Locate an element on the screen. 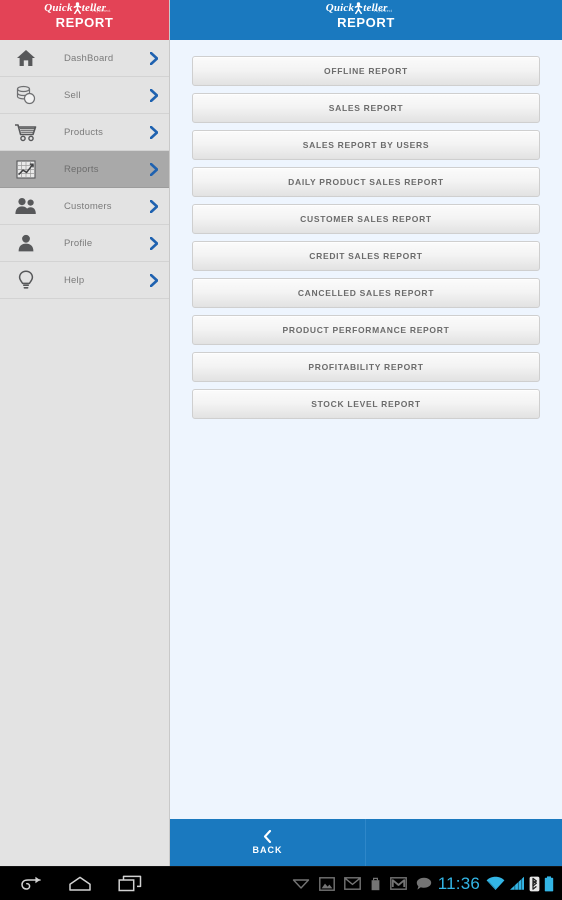  main-footer: BACK is located at coordinates (366, 842).